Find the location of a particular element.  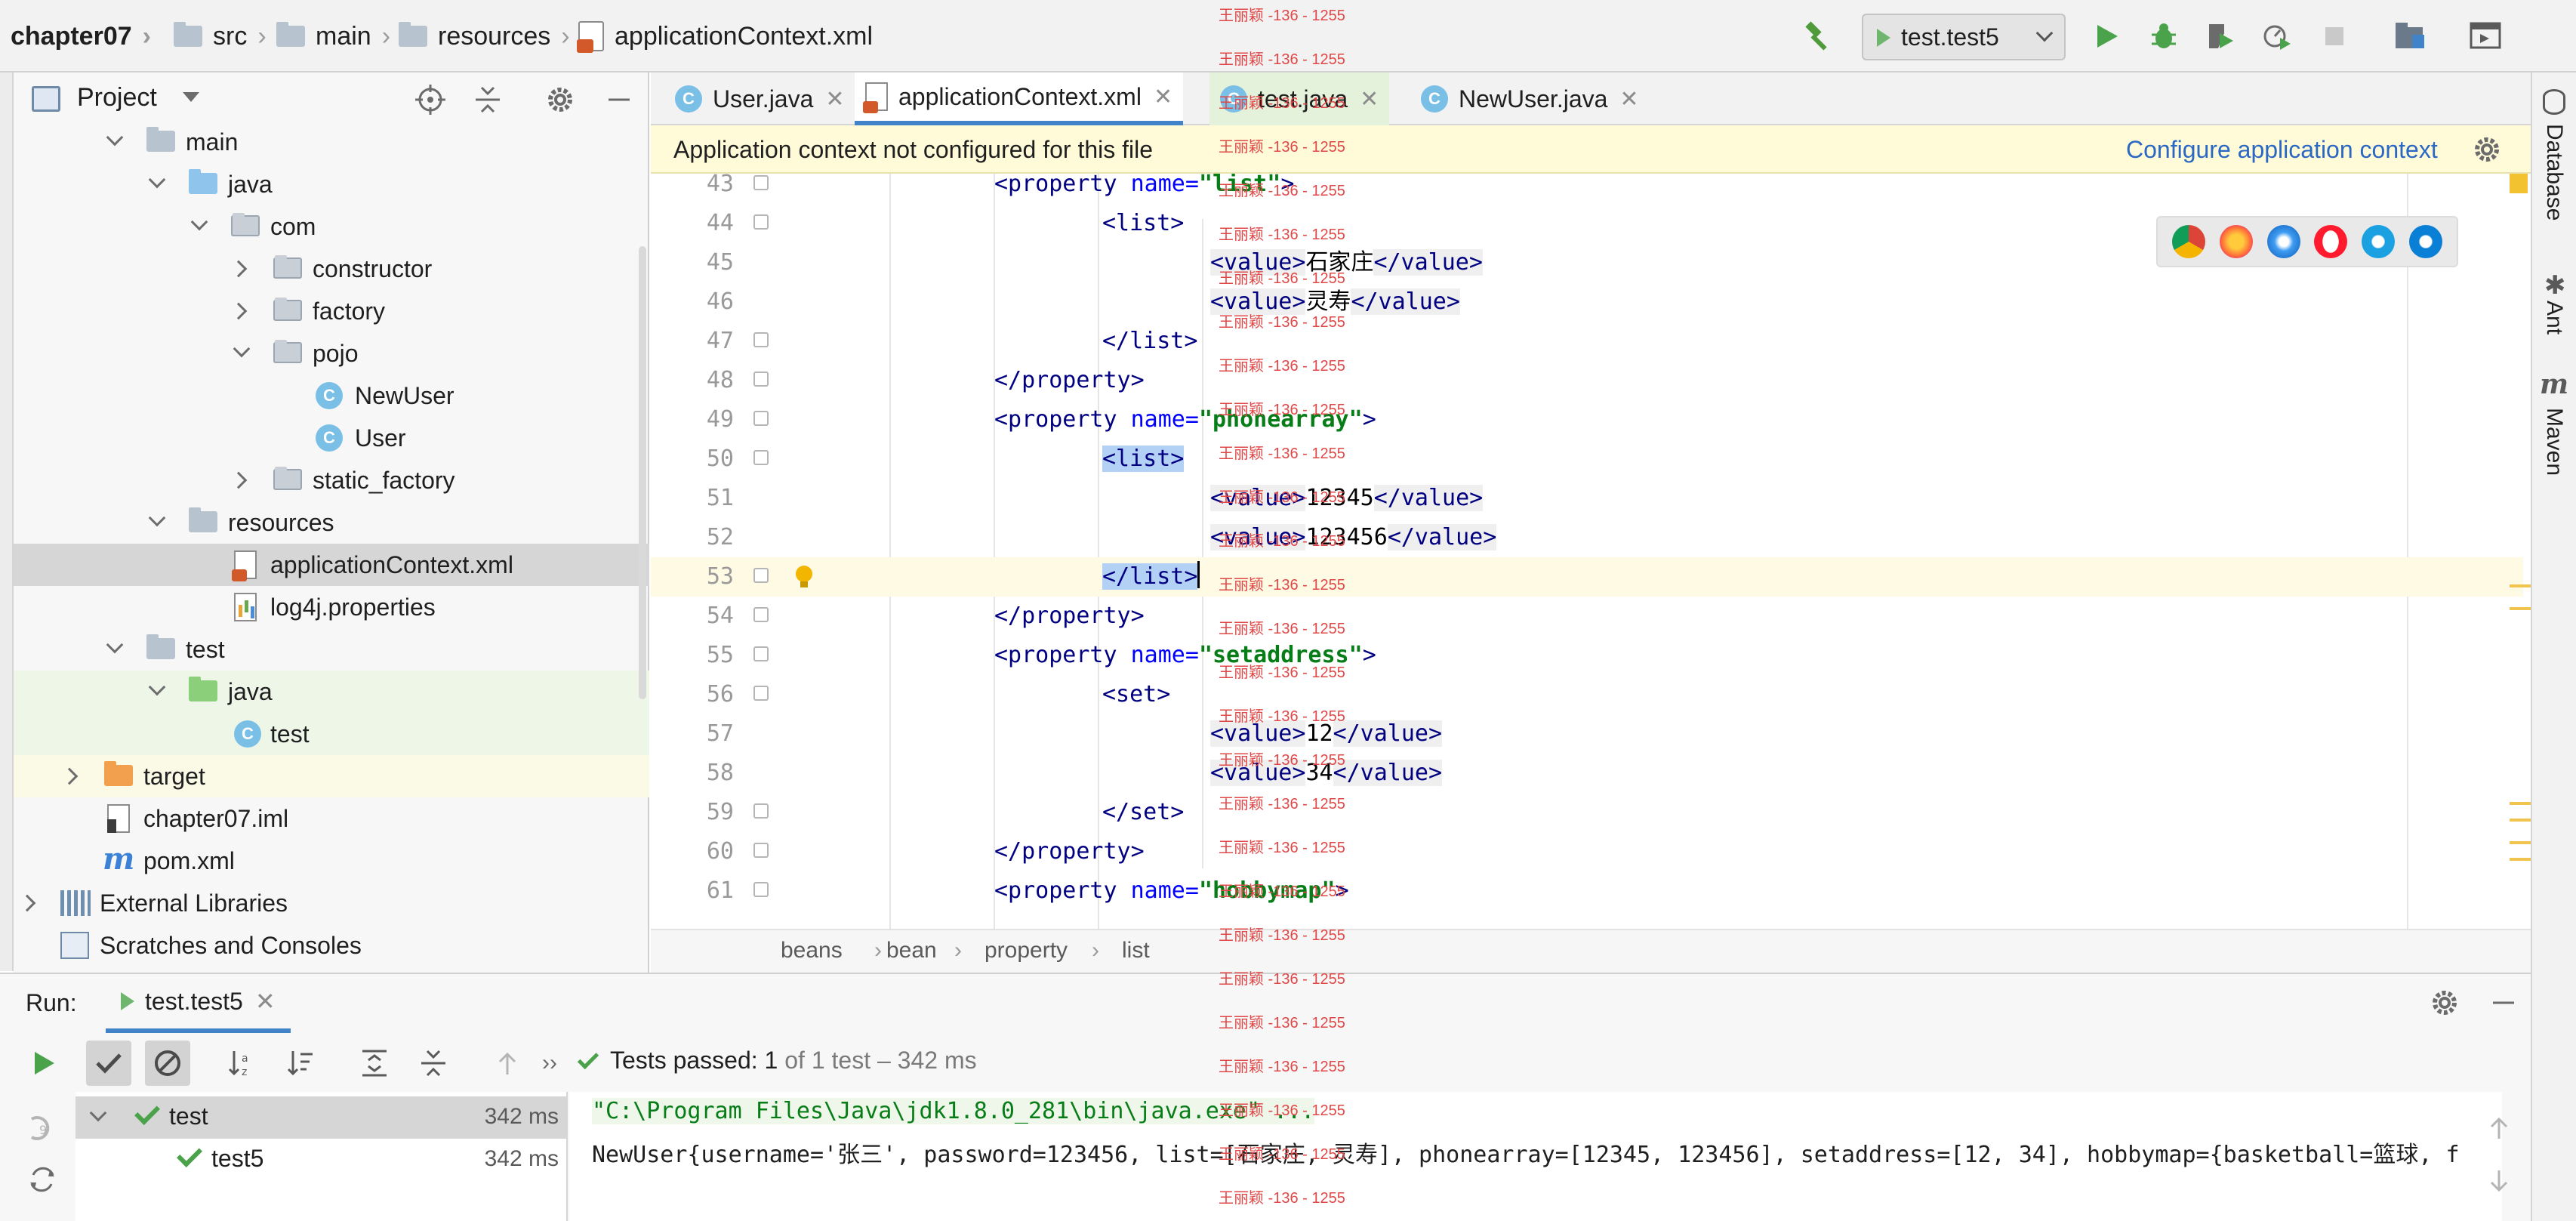

tab-applicationcontext-xml: applicationContext.xml ✕ is located at coordinates (1019, 98).